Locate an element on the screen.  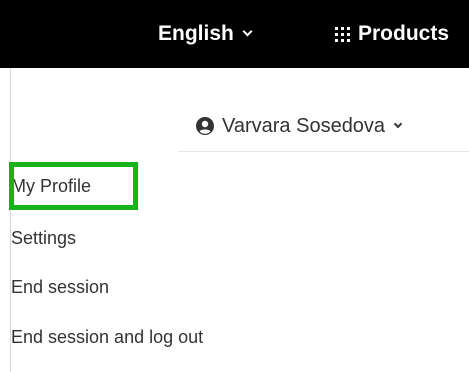
user-name: Varvara Sosedova is located at coordinates (304, 125).